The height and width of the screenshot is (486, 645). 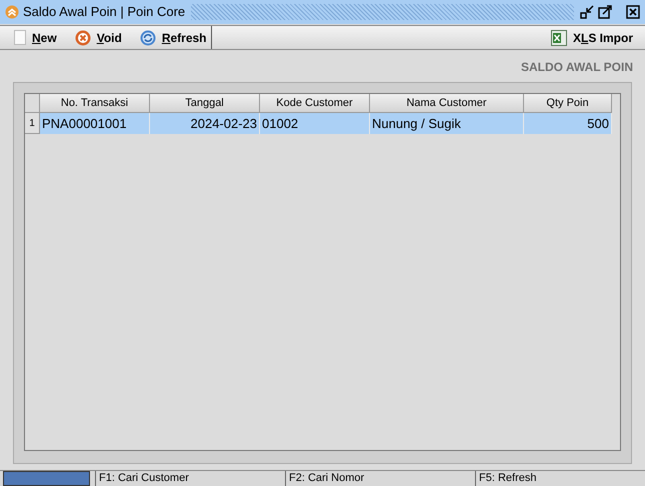 I want to click on shortcut-hint: F2: Cari Nomor, so click(x=380, y=478).